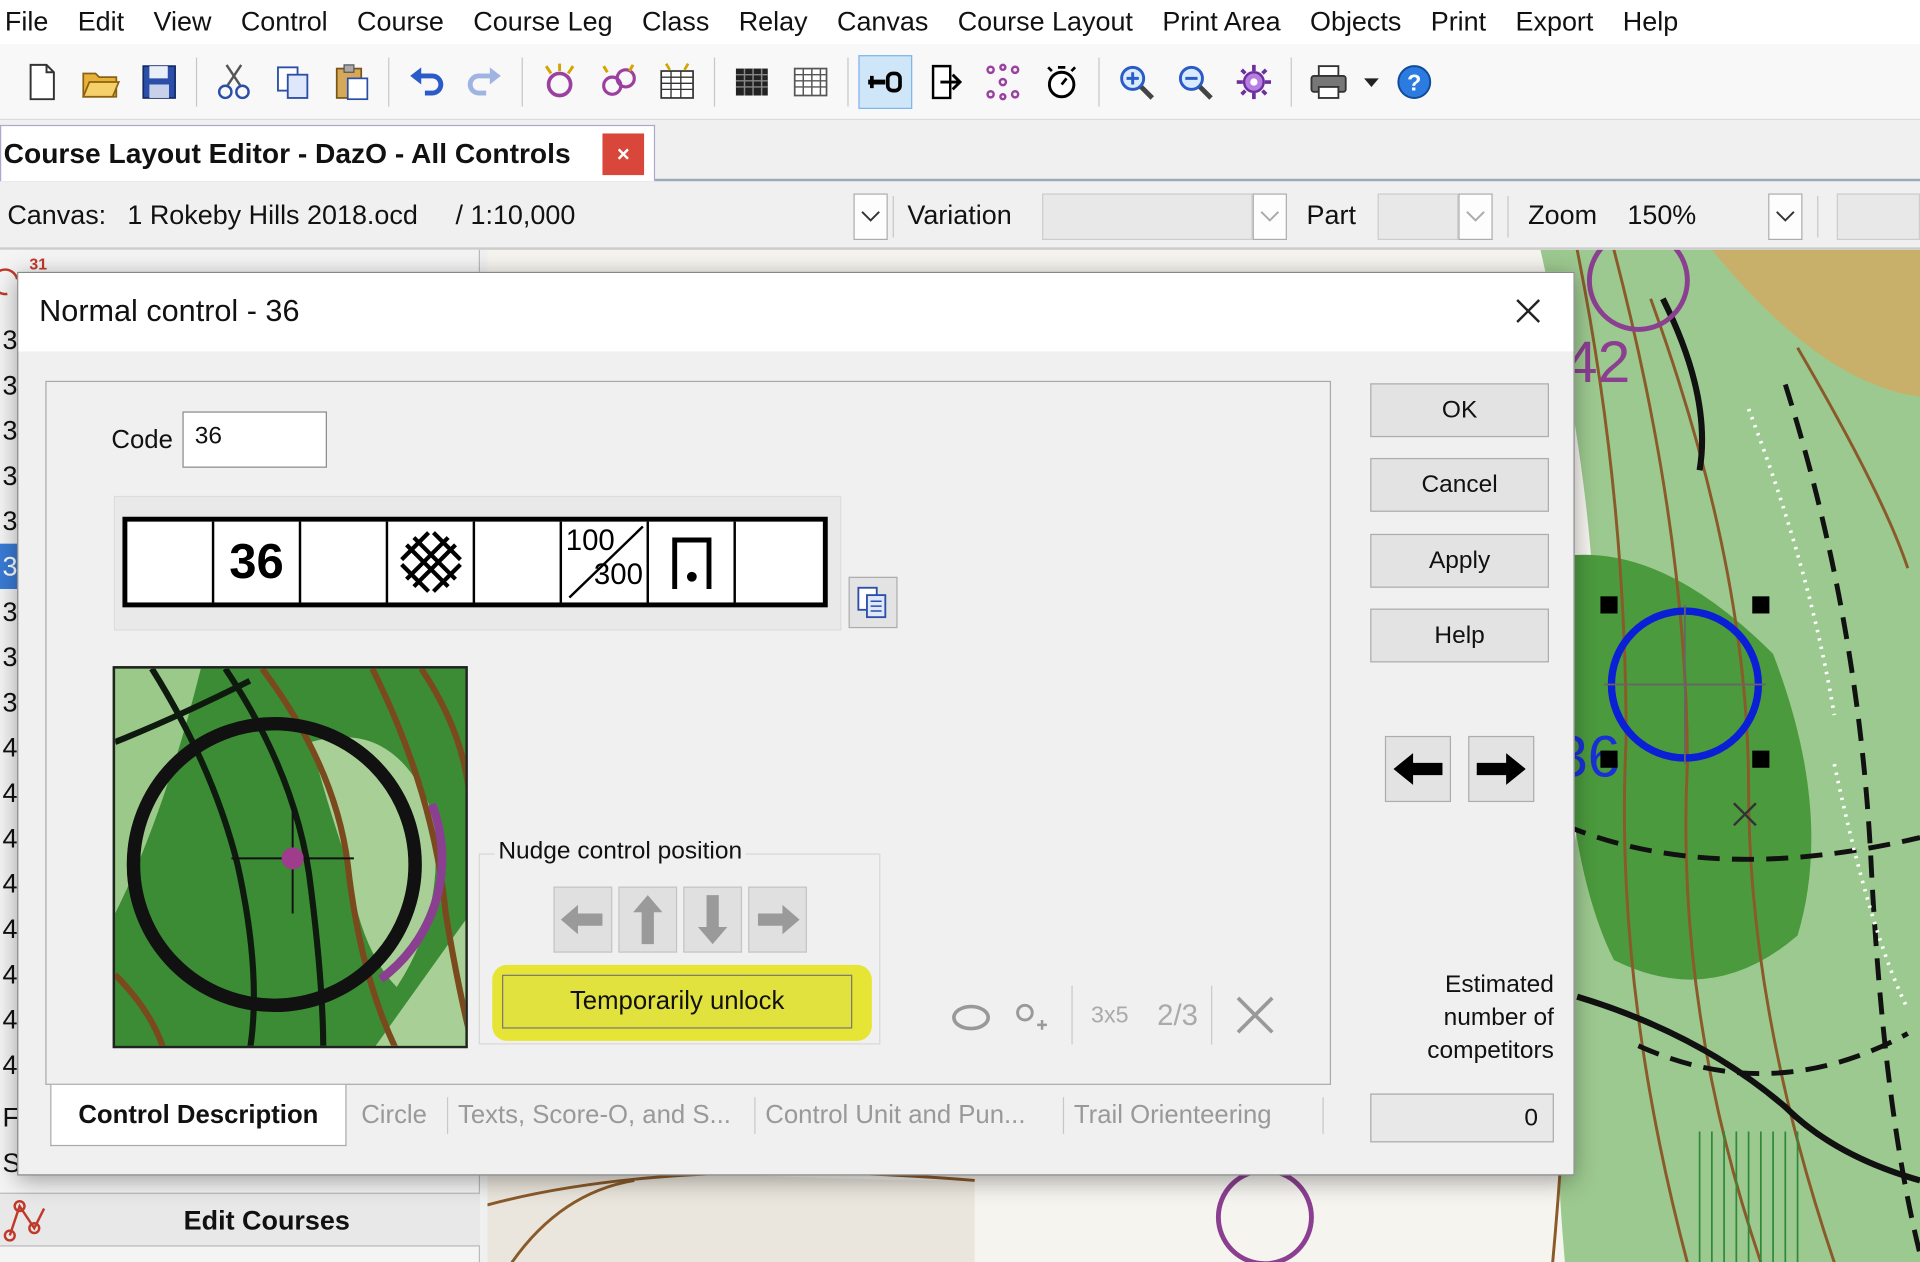  I want to click on edit-controls-icon, so click(618, 81).